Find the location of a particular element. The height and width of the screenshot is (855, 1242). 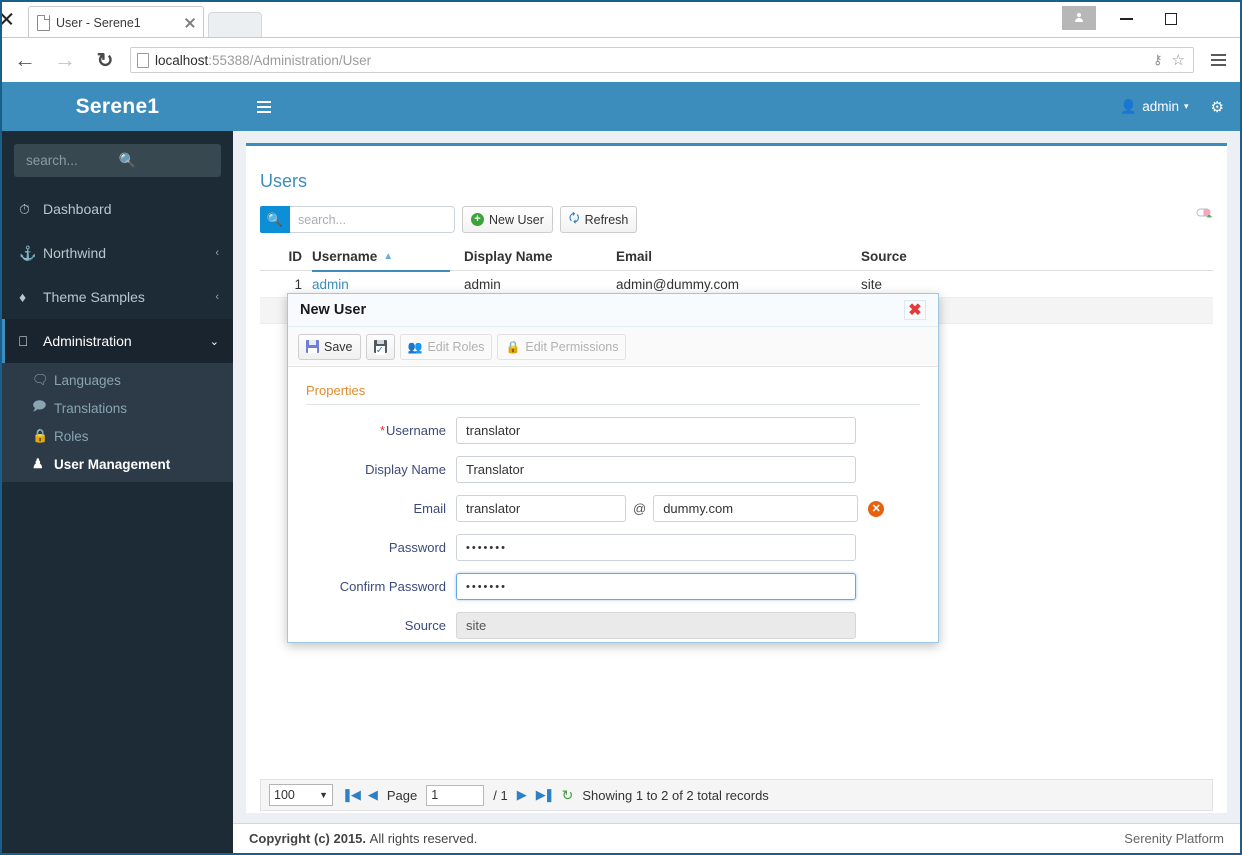

edit-roles-label: Edit Roles is located at coordinates (456, 346).